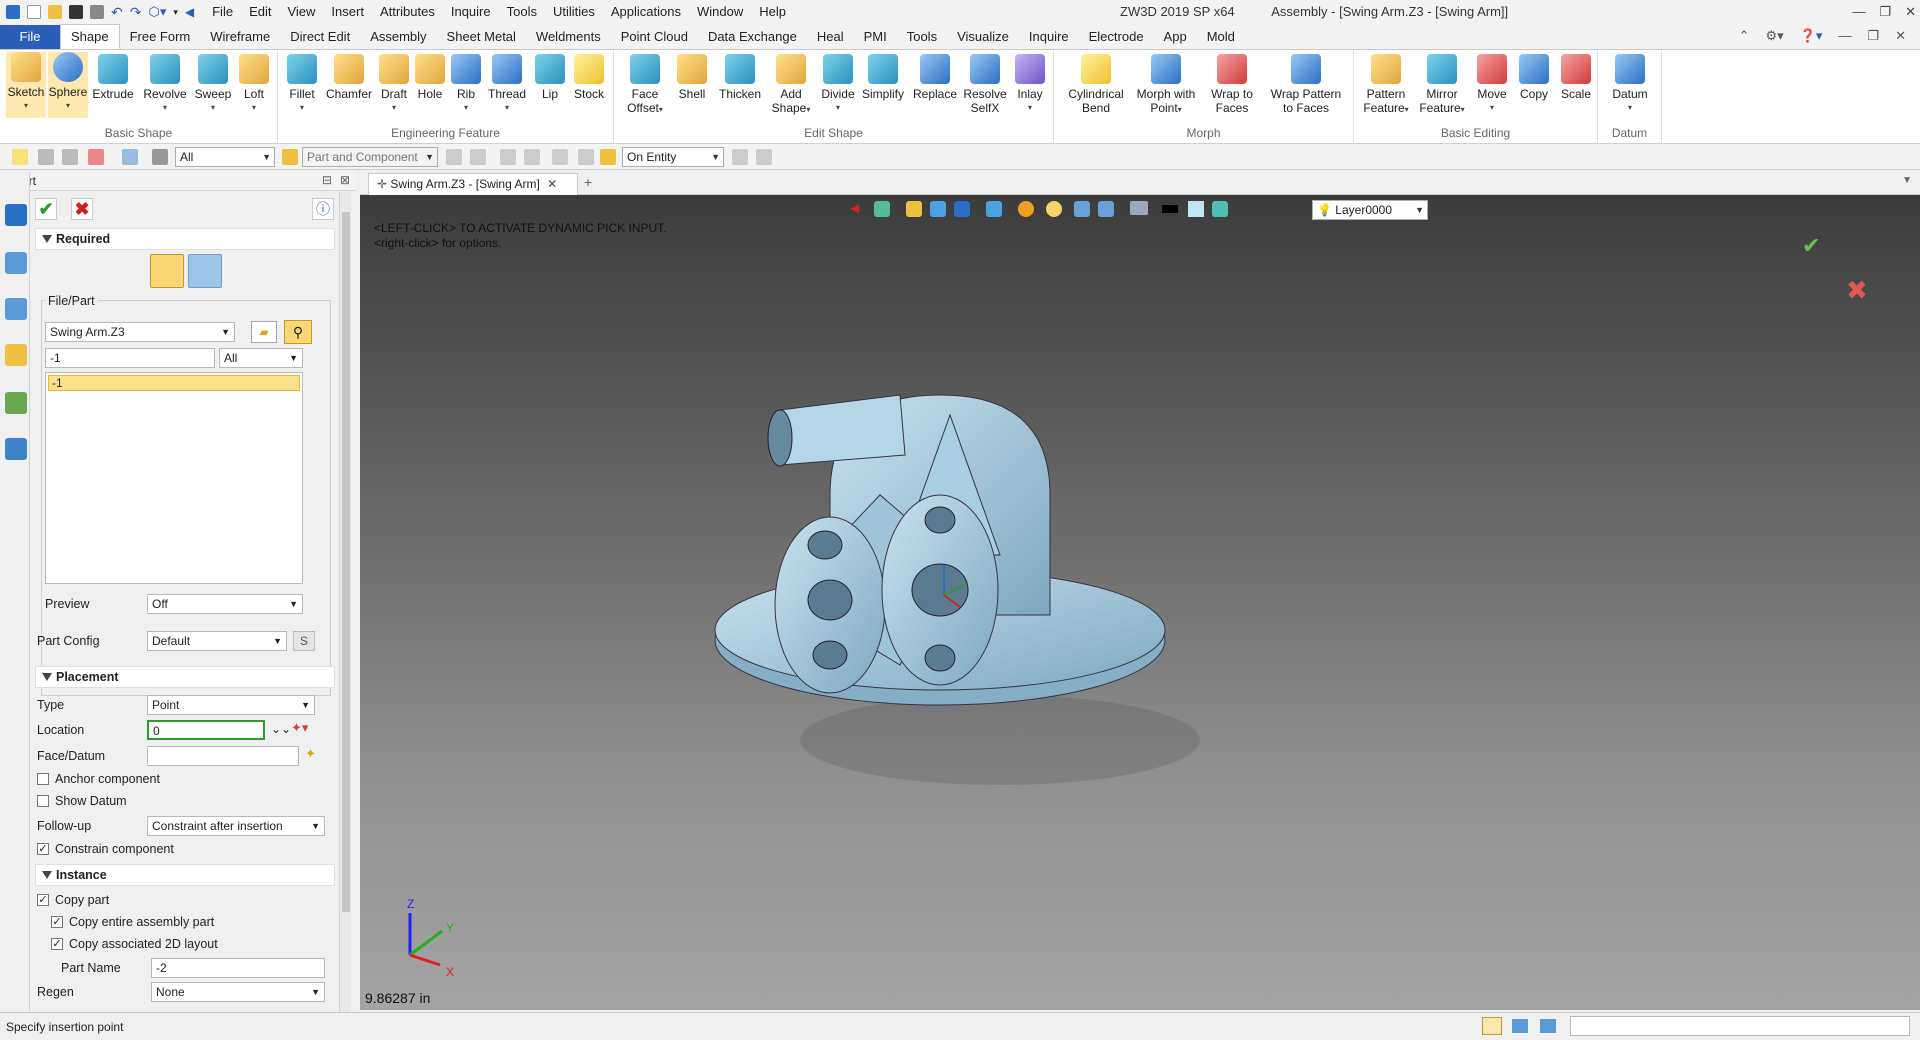 This screenshot has height=1040, width=1920. What do you see at coordinates (264, 332) in the screenshot?
I see `browse-folder-button: ▰` at bounding box center [264, 332].